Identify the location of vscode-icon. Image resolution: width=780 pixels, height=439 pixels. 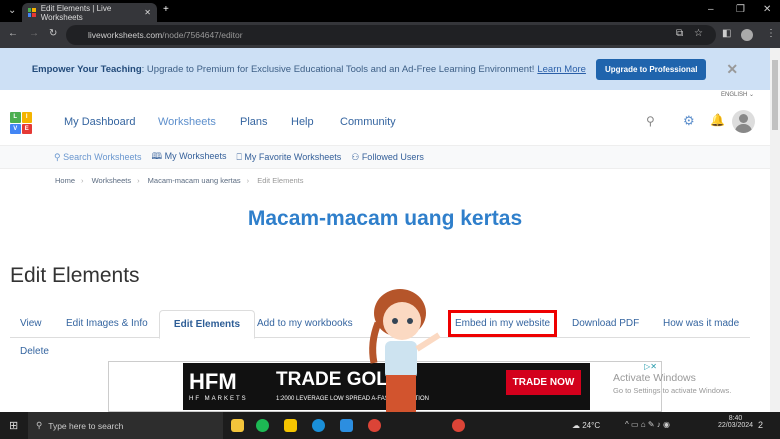
(346, 425).